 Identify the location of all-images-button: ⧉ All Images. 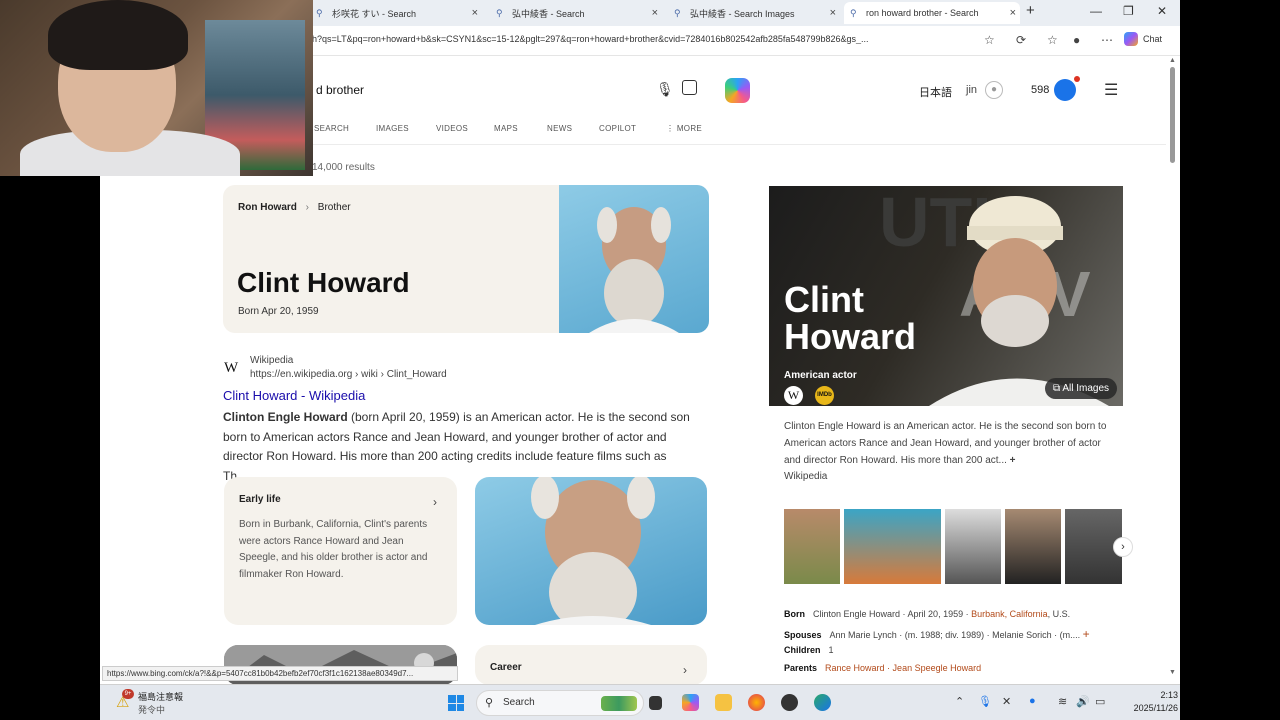
(1081, 388).